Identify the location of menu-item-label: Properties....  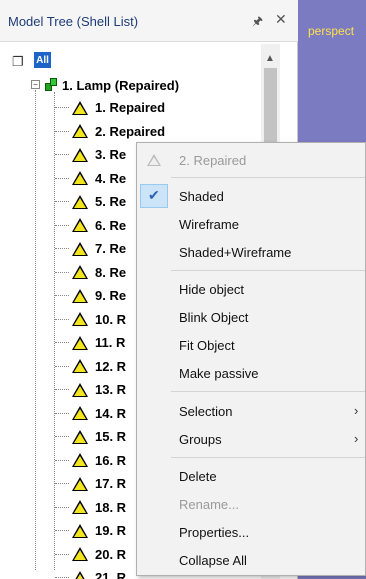
(214, 532).